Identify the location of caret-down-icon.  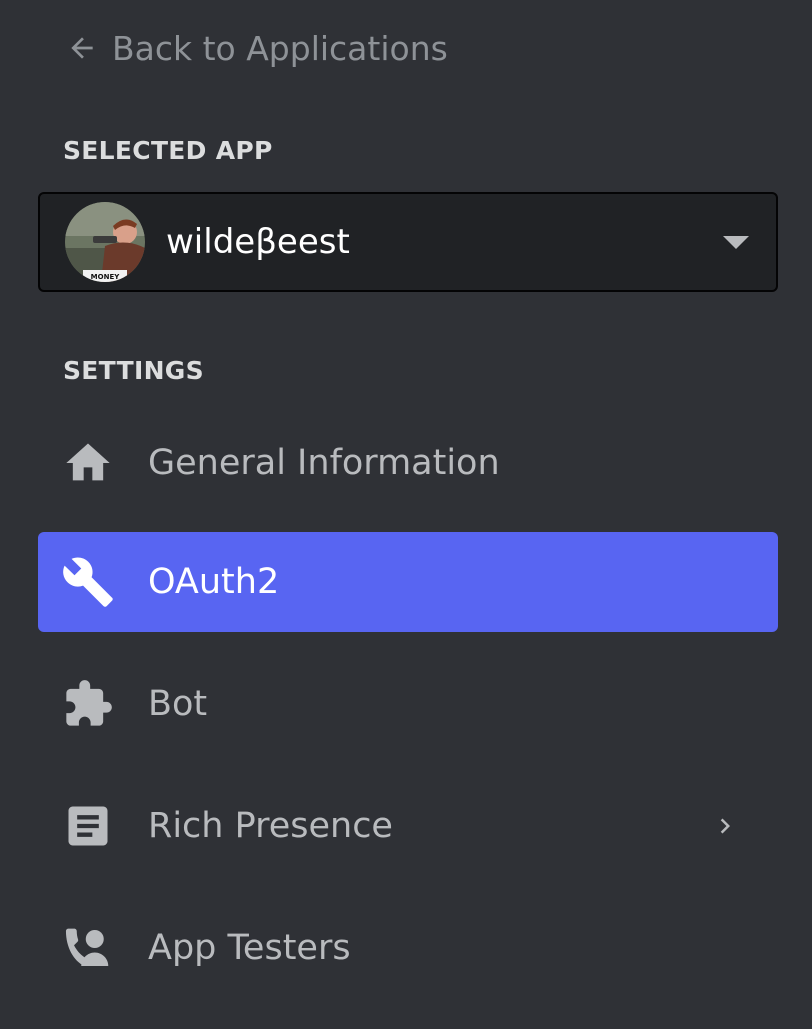
(736, 242).